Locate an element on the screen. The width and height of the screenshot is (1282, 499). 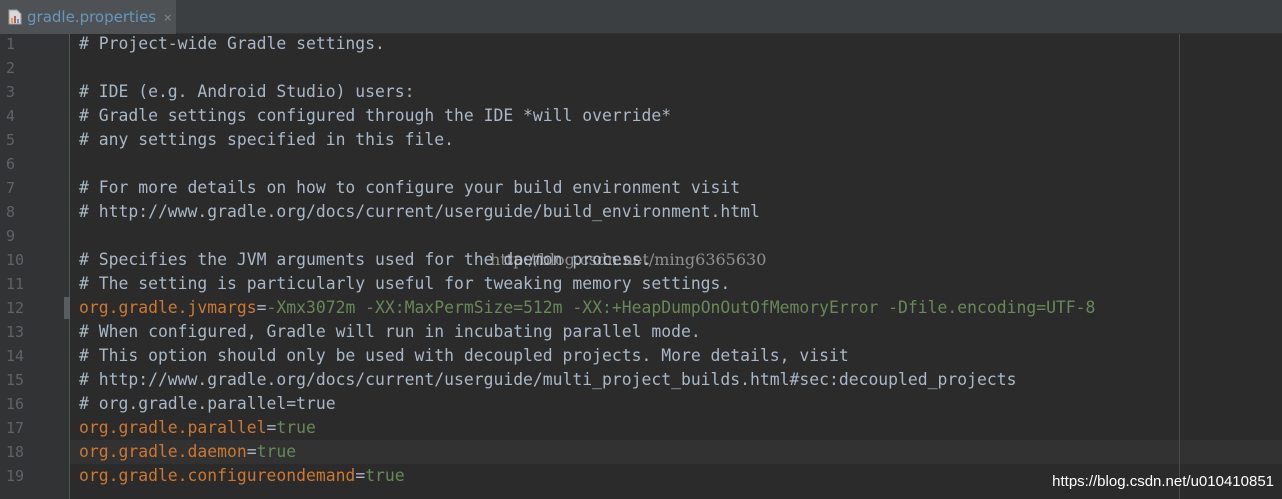
line-number: 15 is located at coordinates (15, 380).